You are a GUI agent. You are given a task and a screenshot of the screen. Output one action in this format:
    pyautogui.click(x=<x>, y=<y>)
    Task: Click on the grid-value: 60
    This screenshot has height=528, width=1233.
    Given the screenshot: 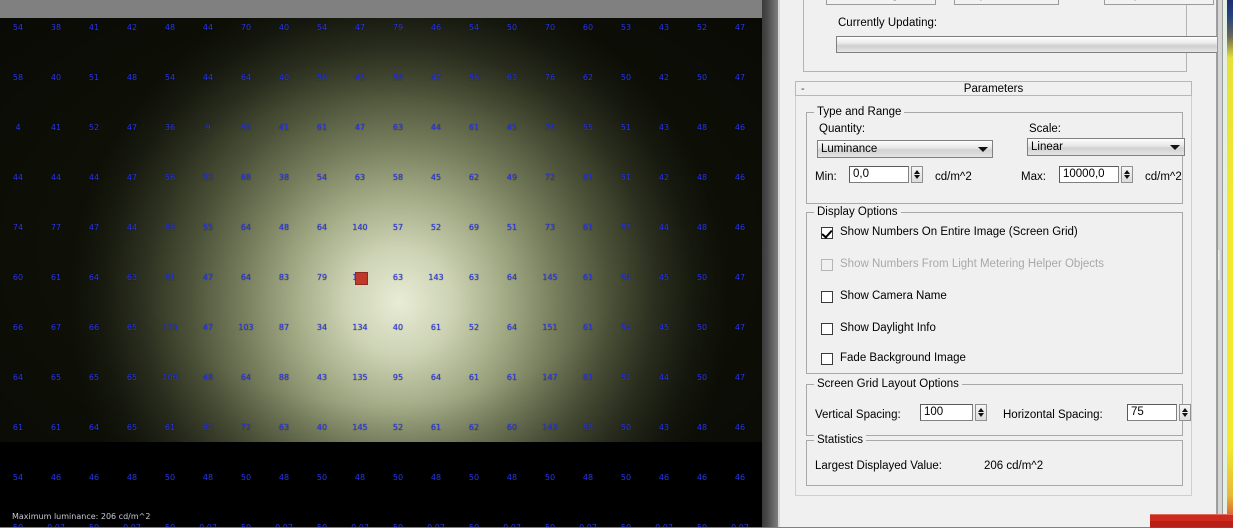 What is the action you would take?
    pyautogui.click(x=18, y=277)
    